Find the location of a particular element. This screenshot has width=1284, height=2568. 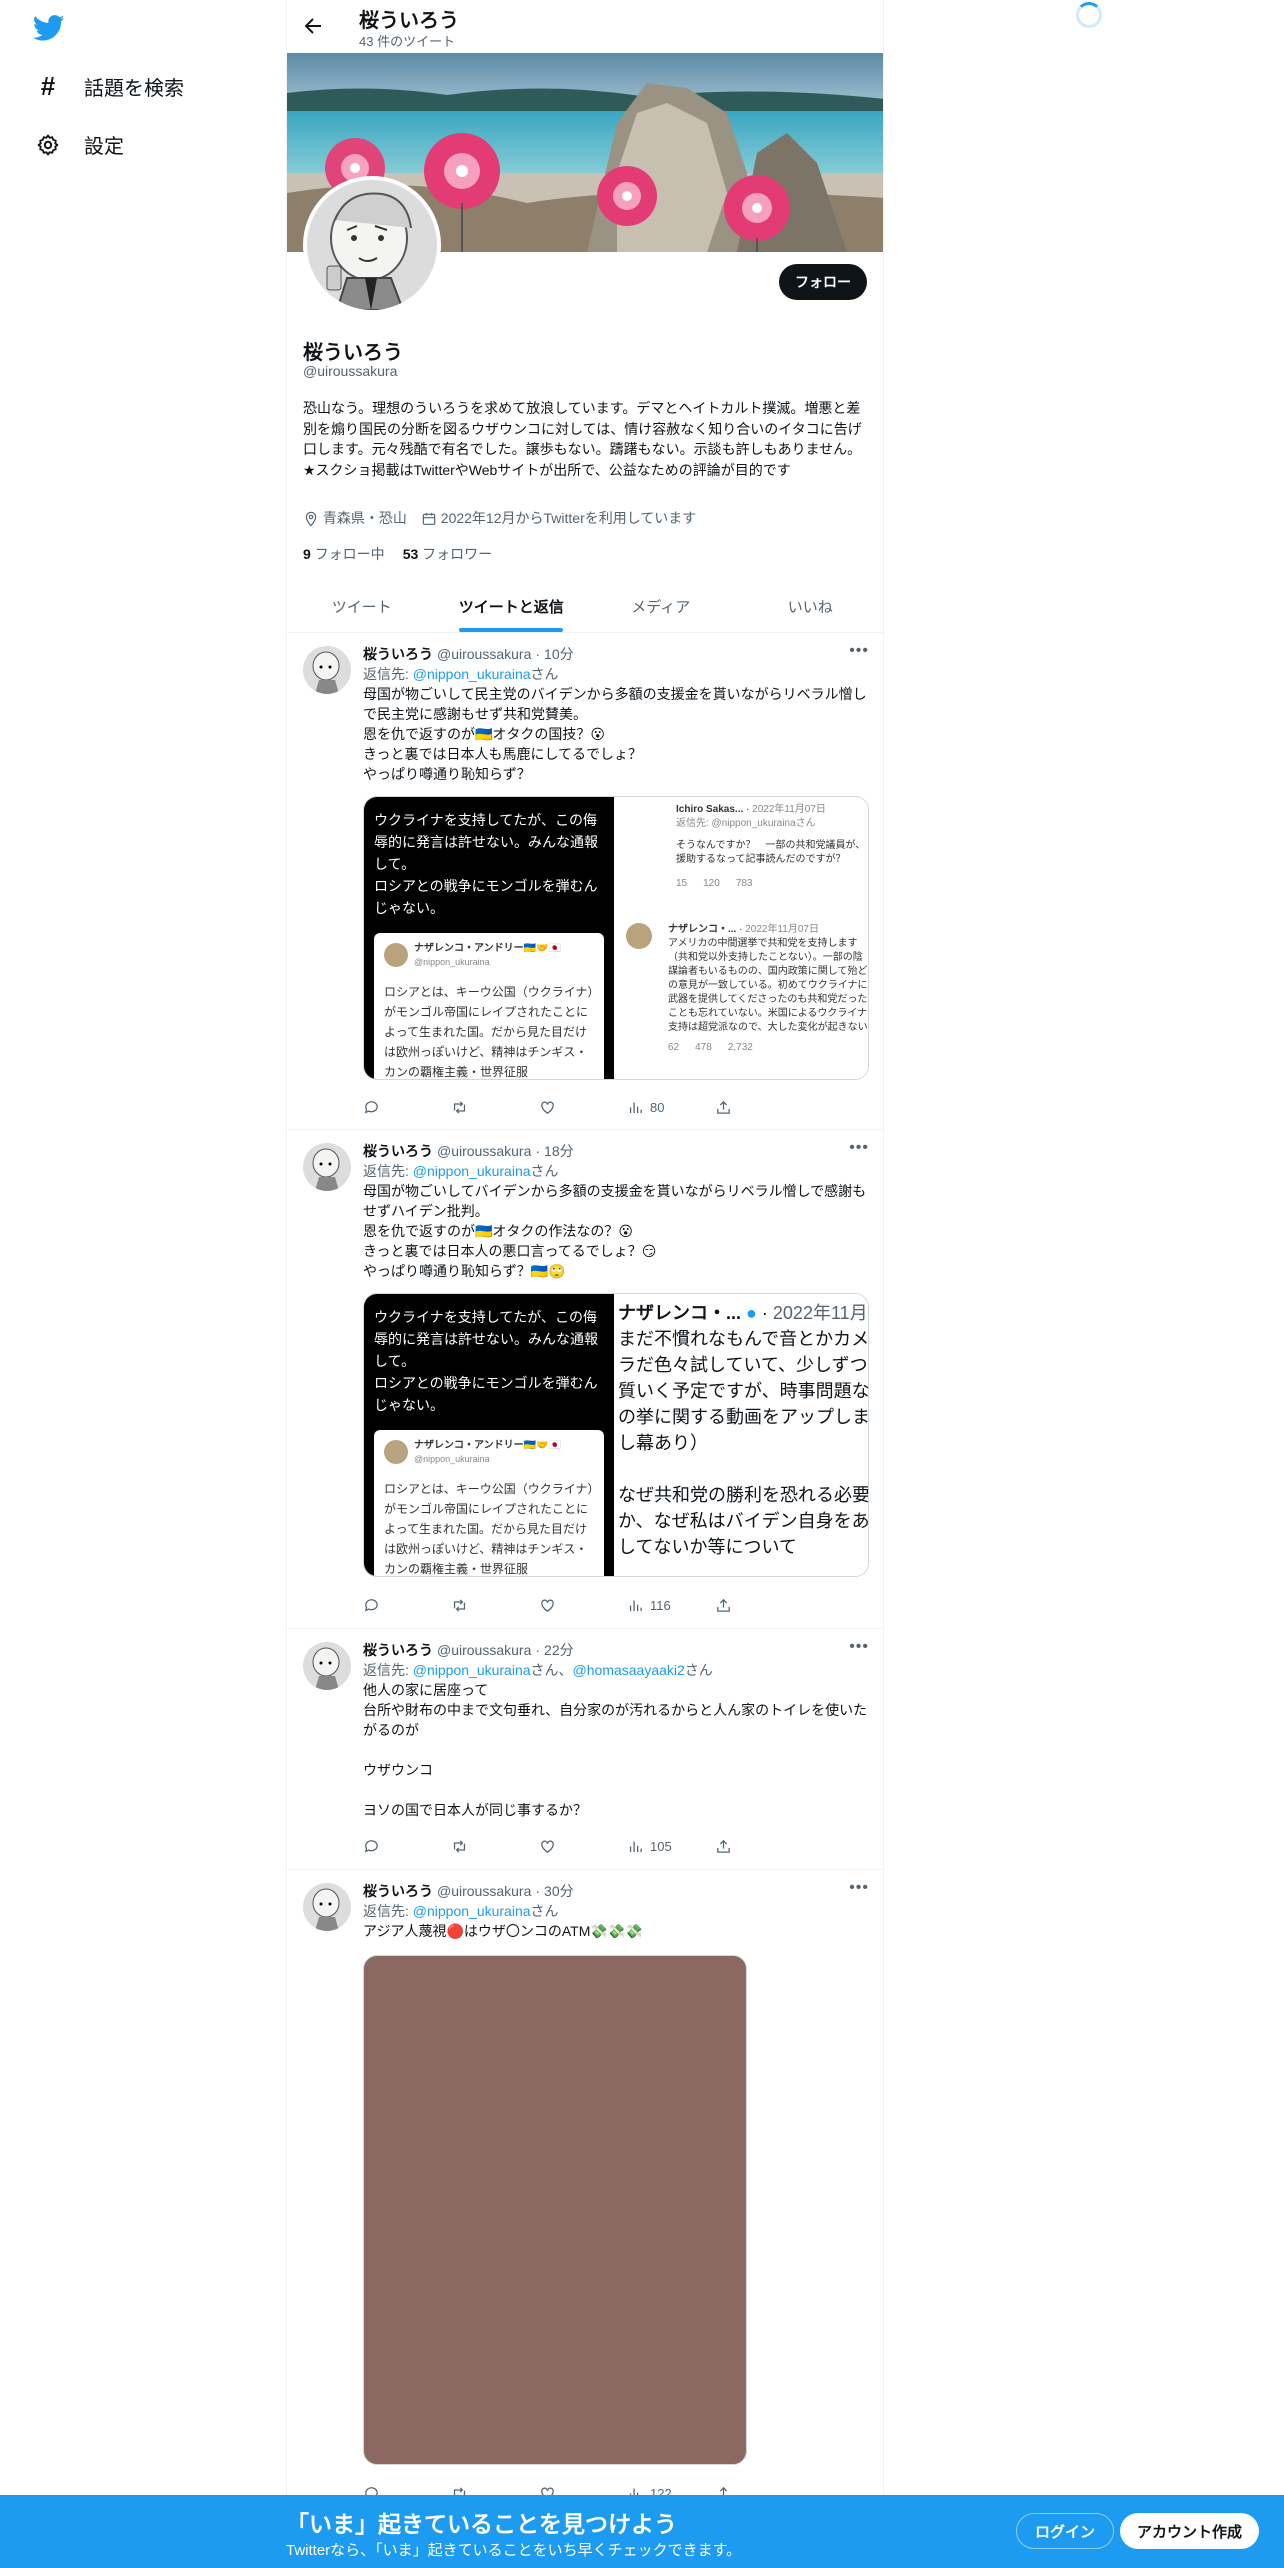

media-right-top-text: そうなんですか？ 一部の共和党議員が、援助するなって記事読んだのですが？ is located at coordinates (771, 852).